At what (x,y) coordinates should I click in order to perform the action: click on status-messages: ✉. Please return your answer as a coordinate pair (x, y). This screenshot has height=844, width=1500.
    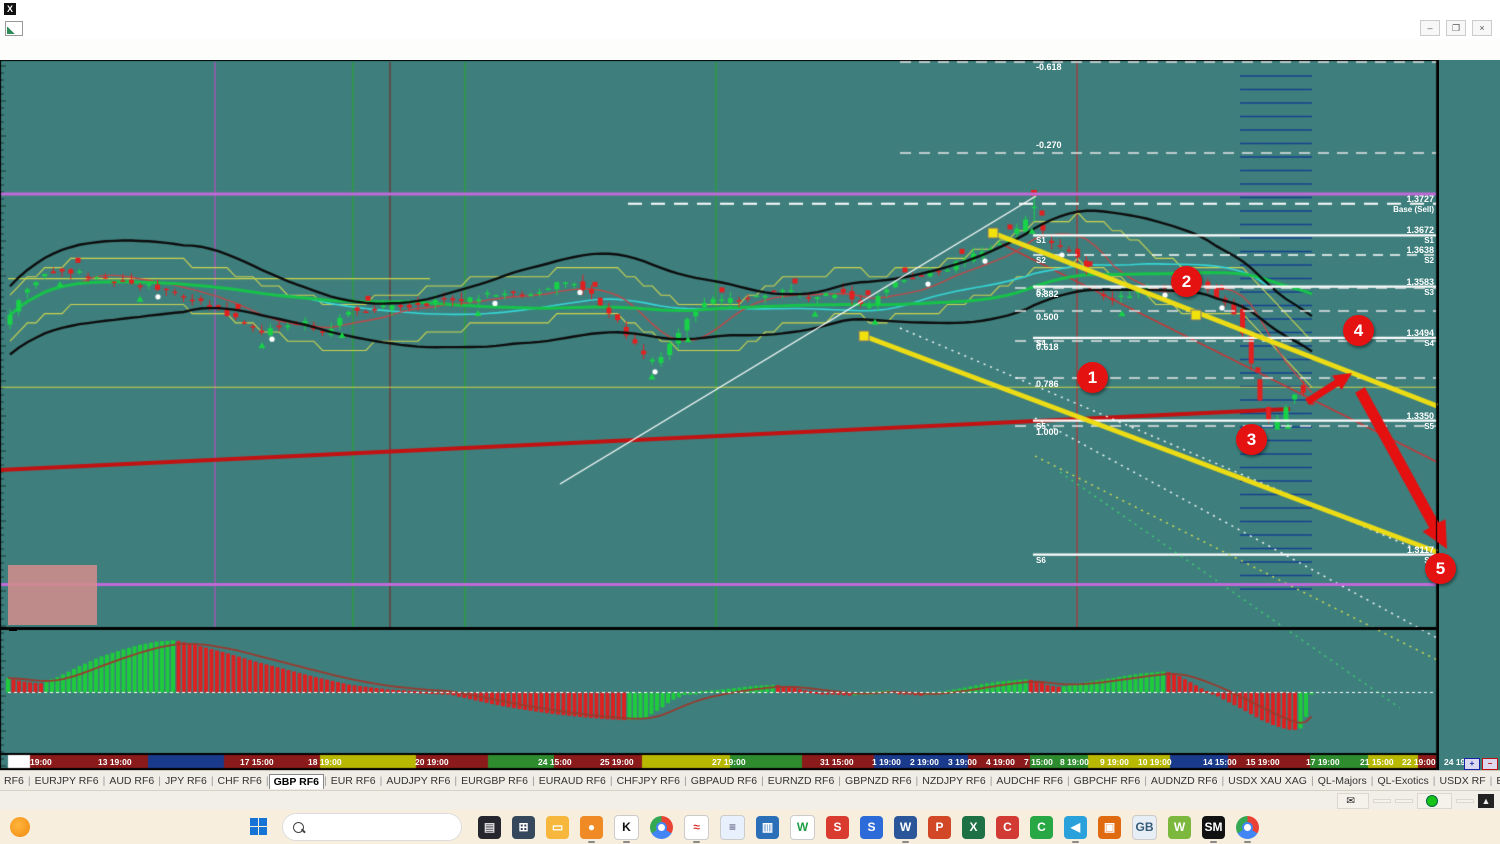
    Looking at the image, I should click on (1353, 801).